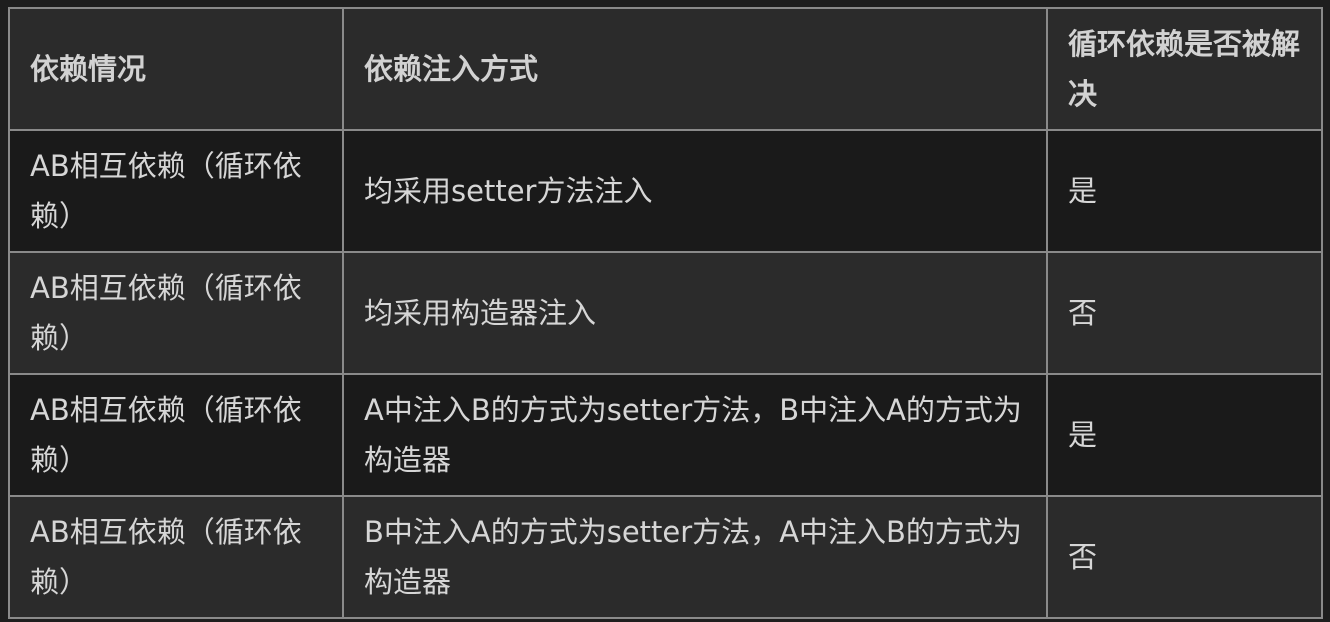  What do you see at coordinates (1184, 69) in the screenshot?
I see `header-circular-resolved: 循环依赖是否被解决` at bounding box center [1184, 69].